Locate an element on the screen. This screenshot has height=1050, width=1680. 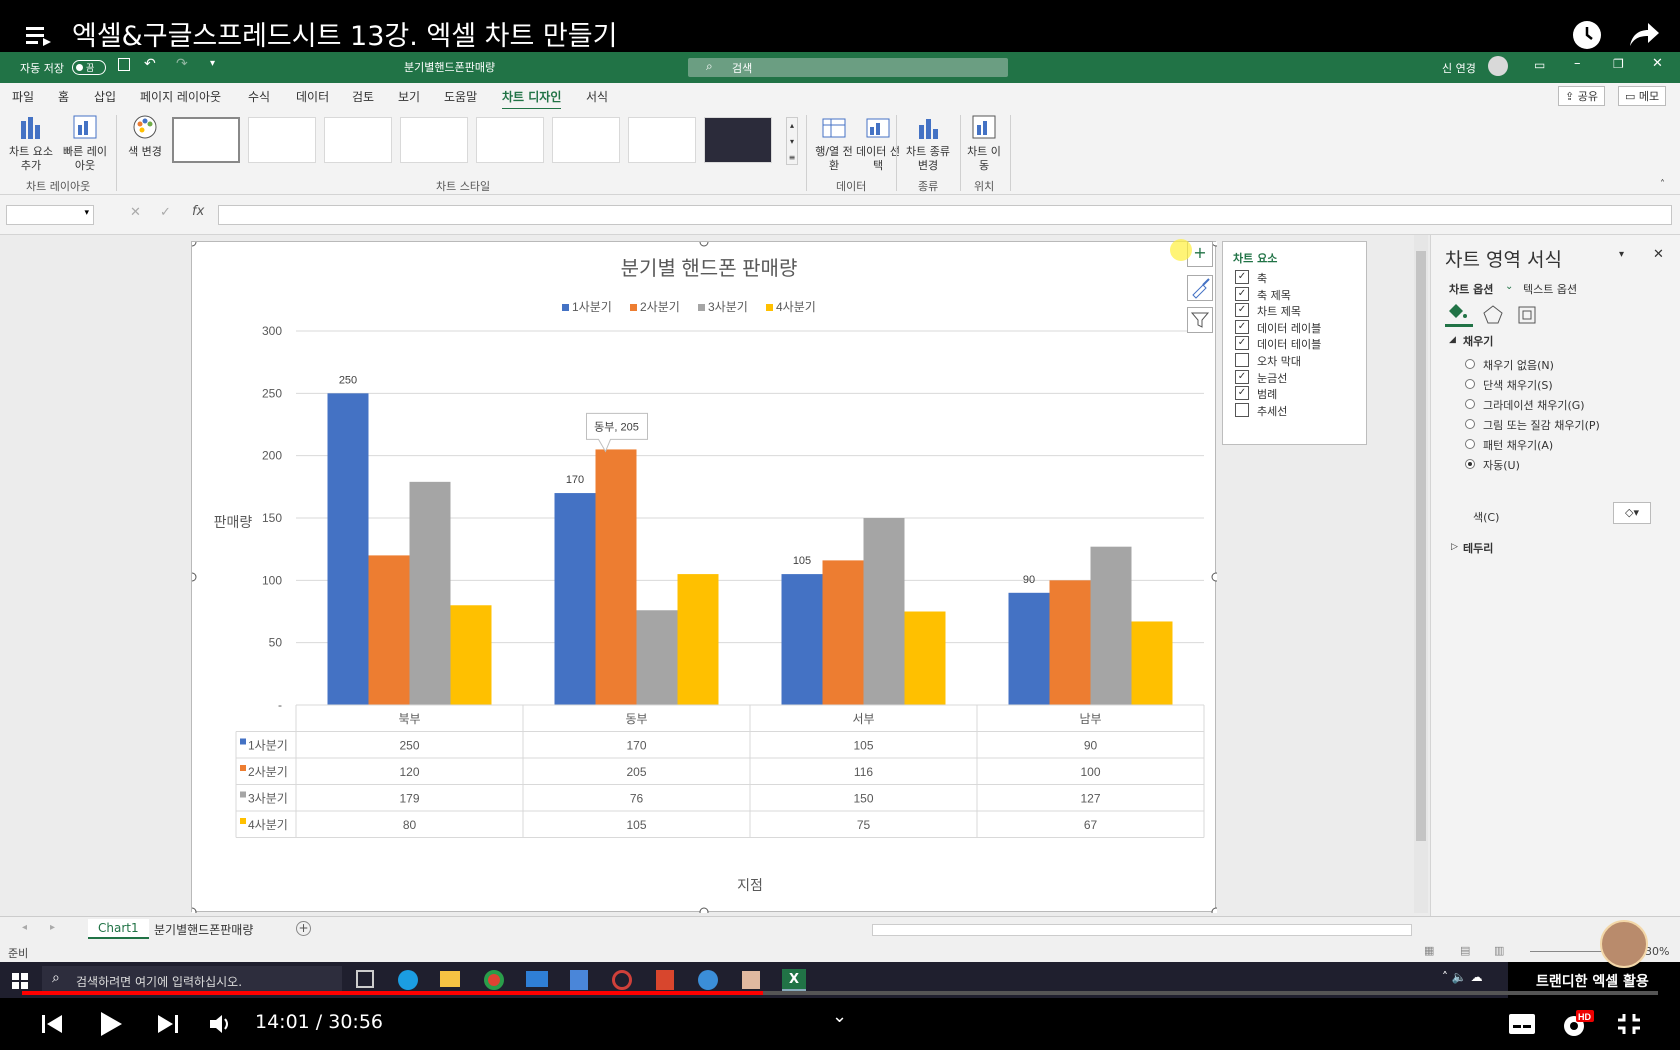
fill-line-tab is located at coordinates (1459, 314).